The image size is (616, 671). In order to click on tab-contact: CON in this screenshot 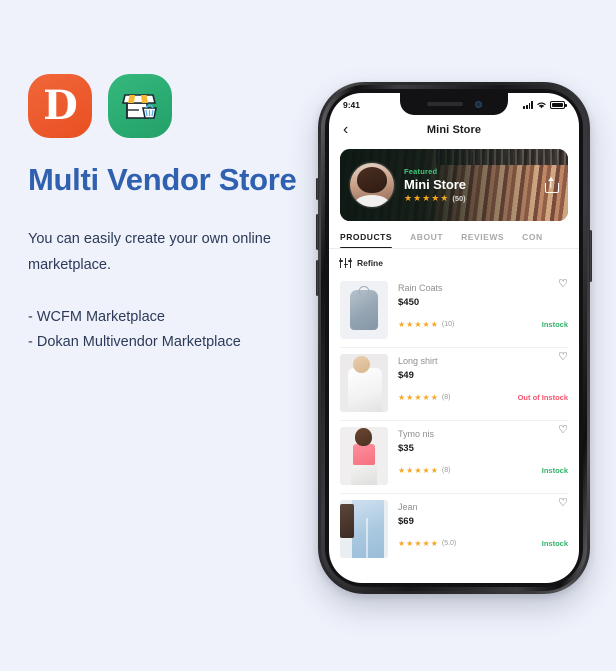, I will do `click(532, 240)`.